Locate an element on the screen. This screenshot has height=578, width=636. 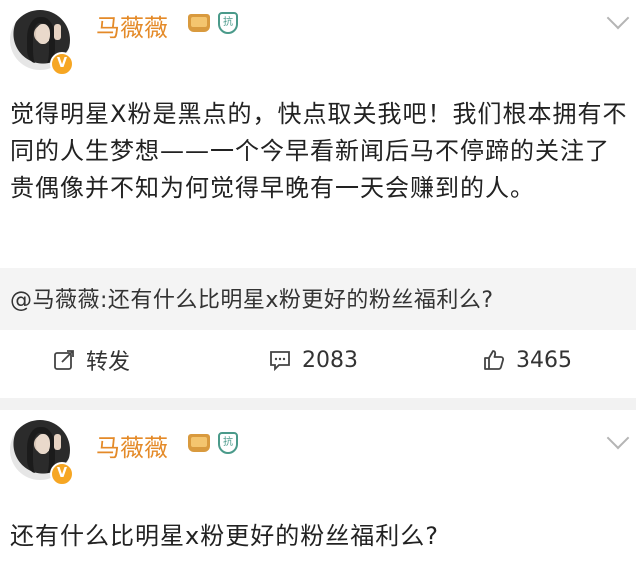
like-count: 3465 is located at coordinates (544, 360).